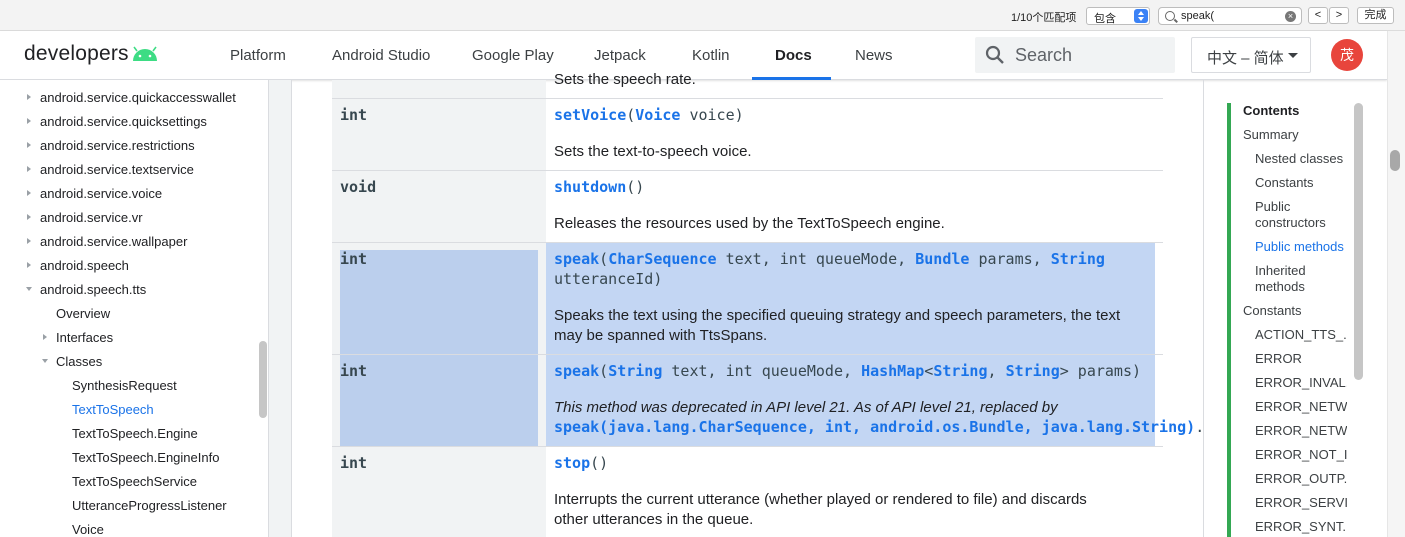 The image size is (1405, 537). Describe the element at coordinates (91, 217) in the screenshot. I see `nav-package-item: android.service.vr` at that location.